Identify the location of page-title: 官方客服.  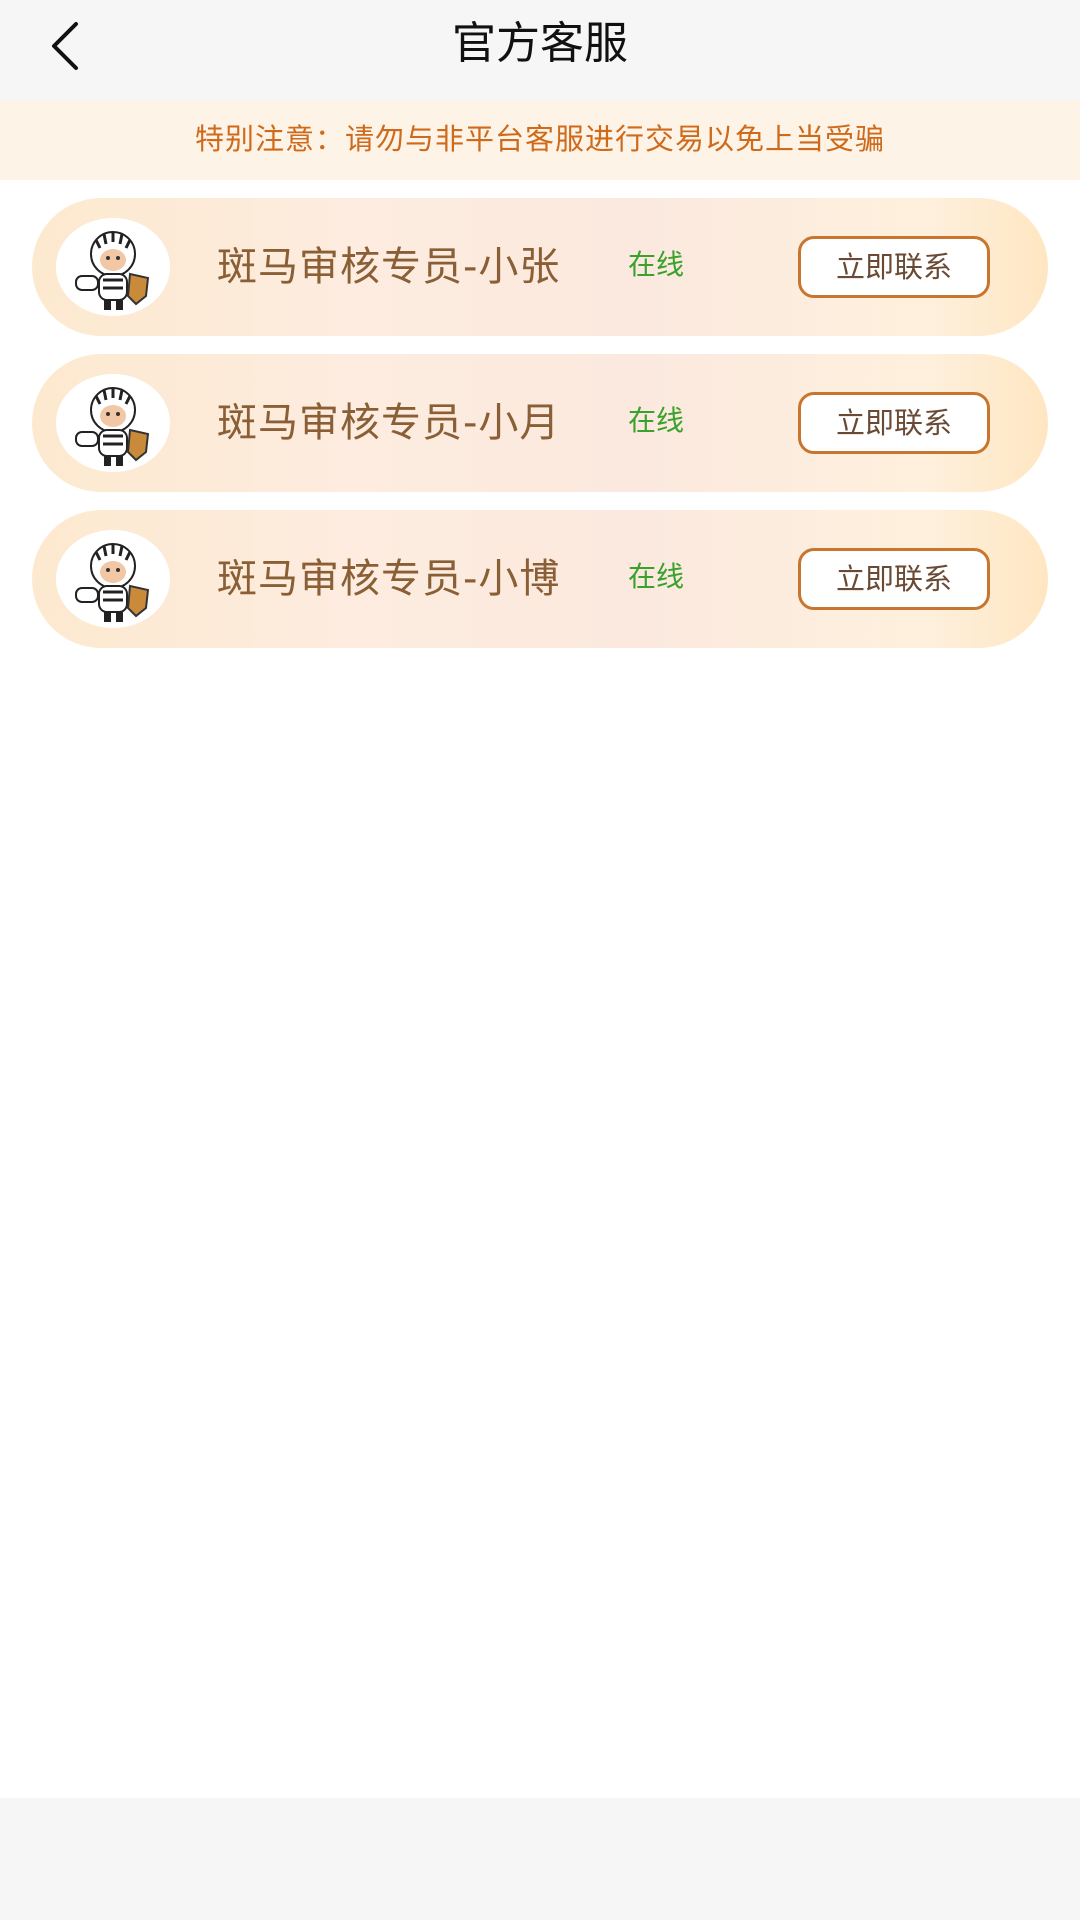
(540, 43).